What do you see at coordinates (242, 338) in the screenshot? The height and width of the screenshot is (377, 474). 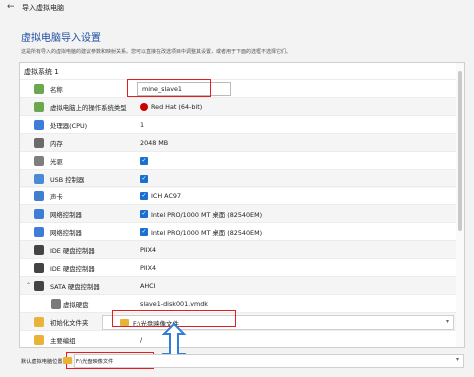 I see `settings-row: 主要编组 /` at bounding box center [242, 338].